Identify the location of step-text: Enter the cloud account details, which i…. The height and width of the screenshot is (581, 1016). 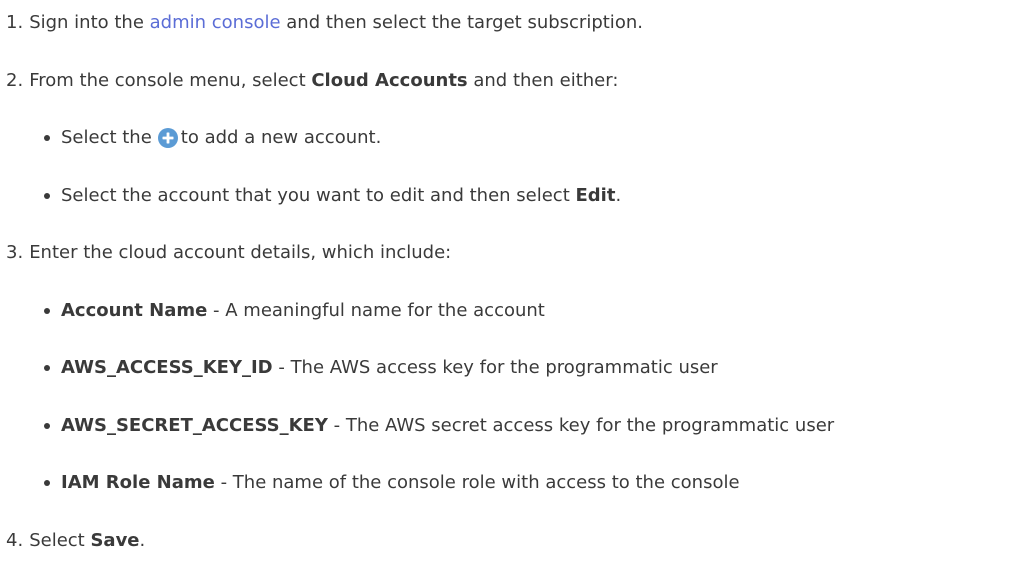
(240, 253).